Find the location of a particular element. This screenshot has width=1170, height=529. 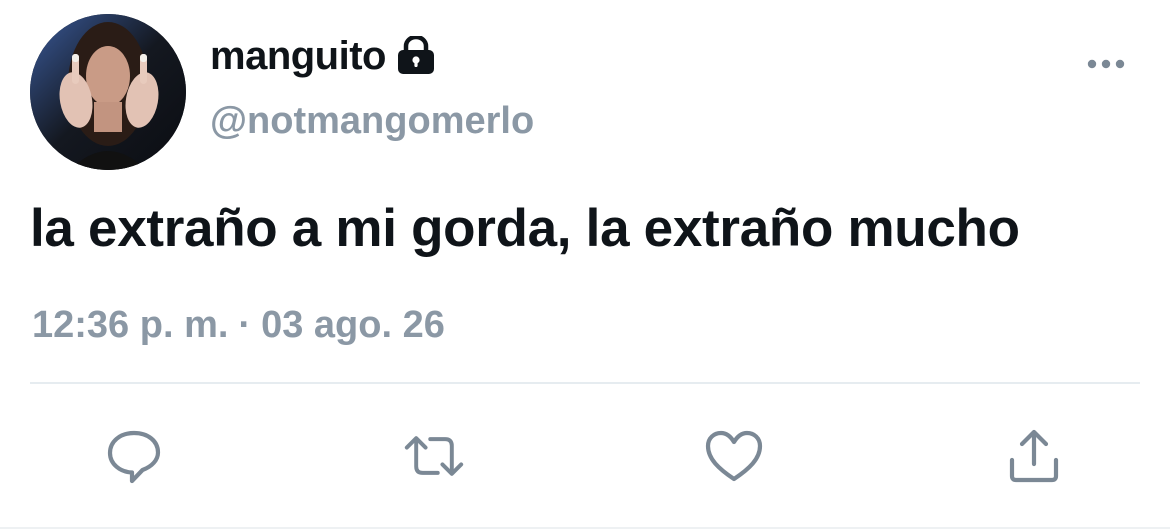

more-options-button is located at coordinates (1106, 64).